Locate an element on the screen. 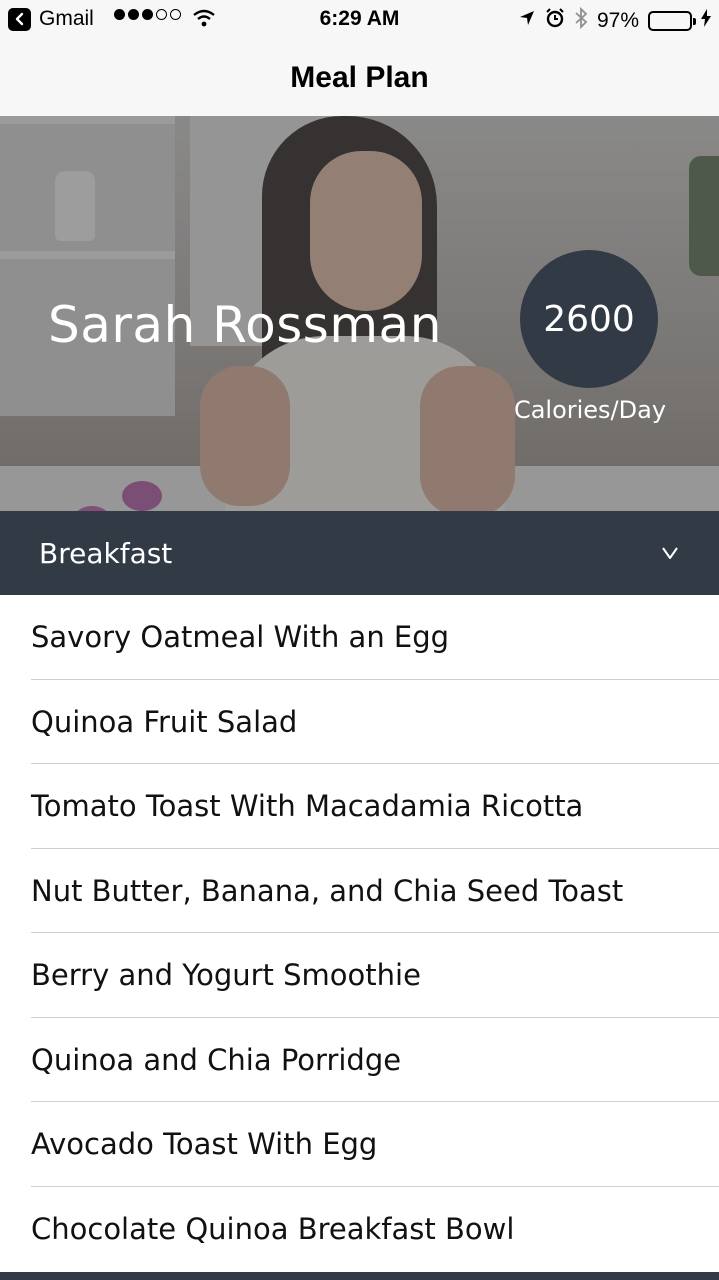  user-name: Sarah Rossman is located at coordinates (245, 325).